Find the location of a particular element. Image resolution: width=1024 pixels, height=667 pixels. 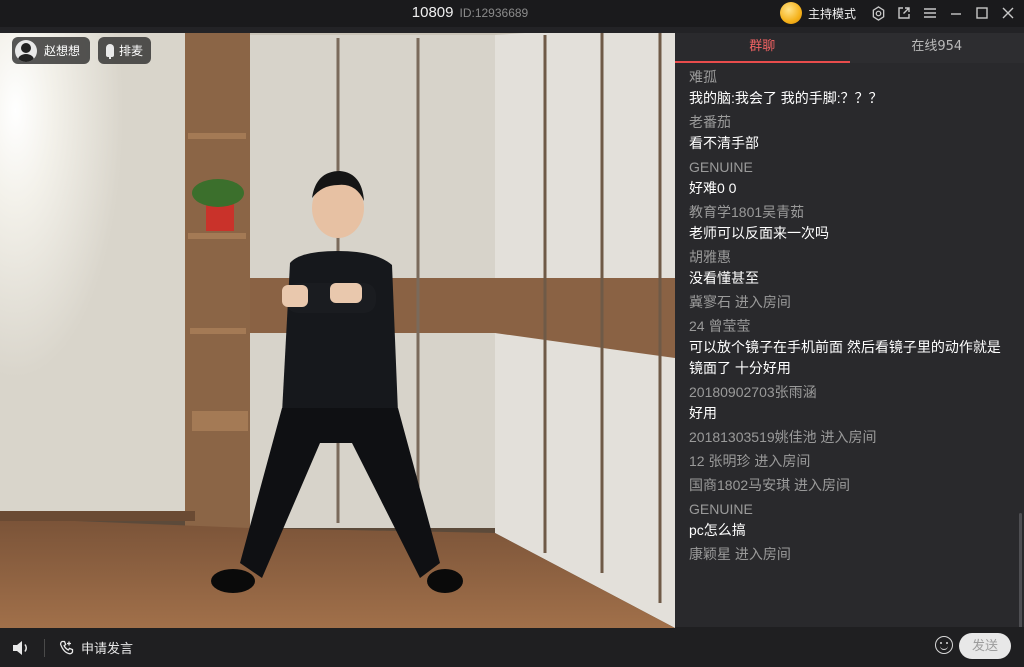

maximize-icon is located at coordinates (982, 13).